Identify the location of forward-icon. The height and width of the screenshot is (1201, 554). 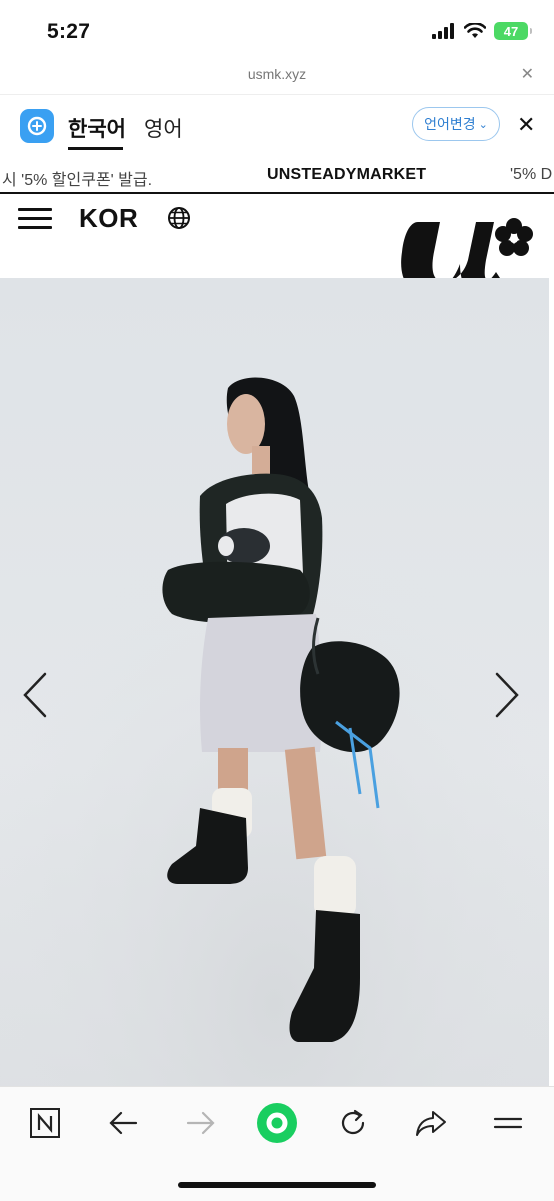
(201, 1123).